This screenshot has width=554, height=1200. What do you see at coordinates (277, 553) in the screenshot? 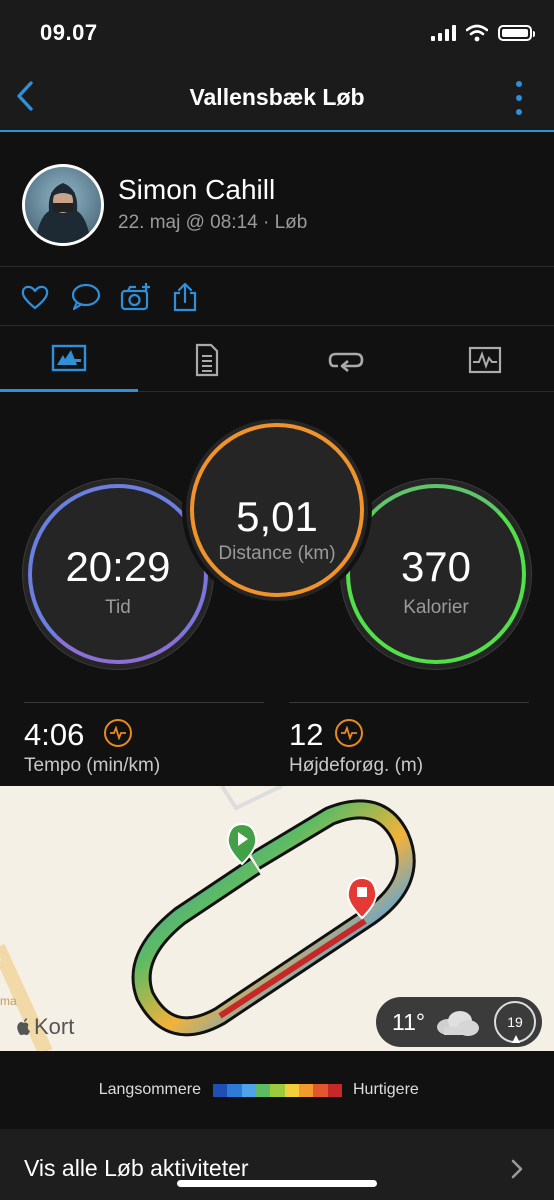
I see `distance-label: Distance (km)` at bounding box center [277, 553].